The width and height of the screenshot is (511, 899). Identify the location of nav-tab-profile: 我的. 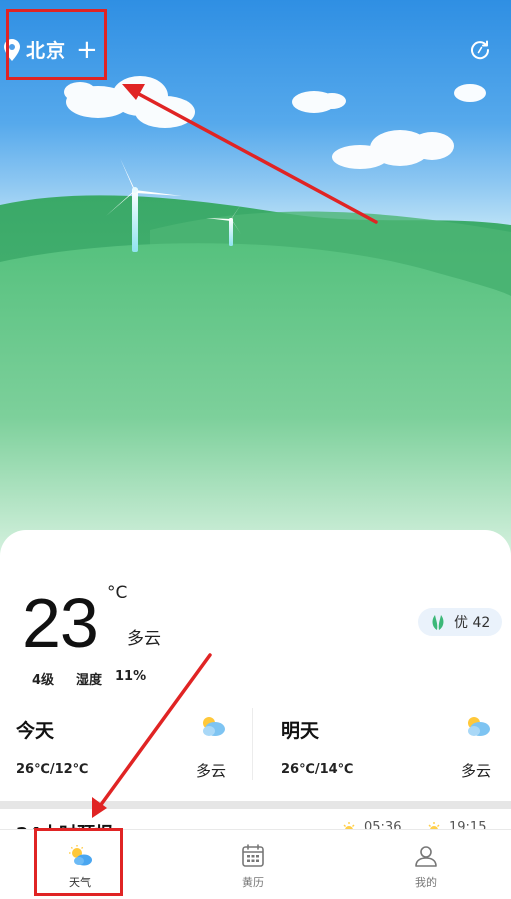
(426, 867).